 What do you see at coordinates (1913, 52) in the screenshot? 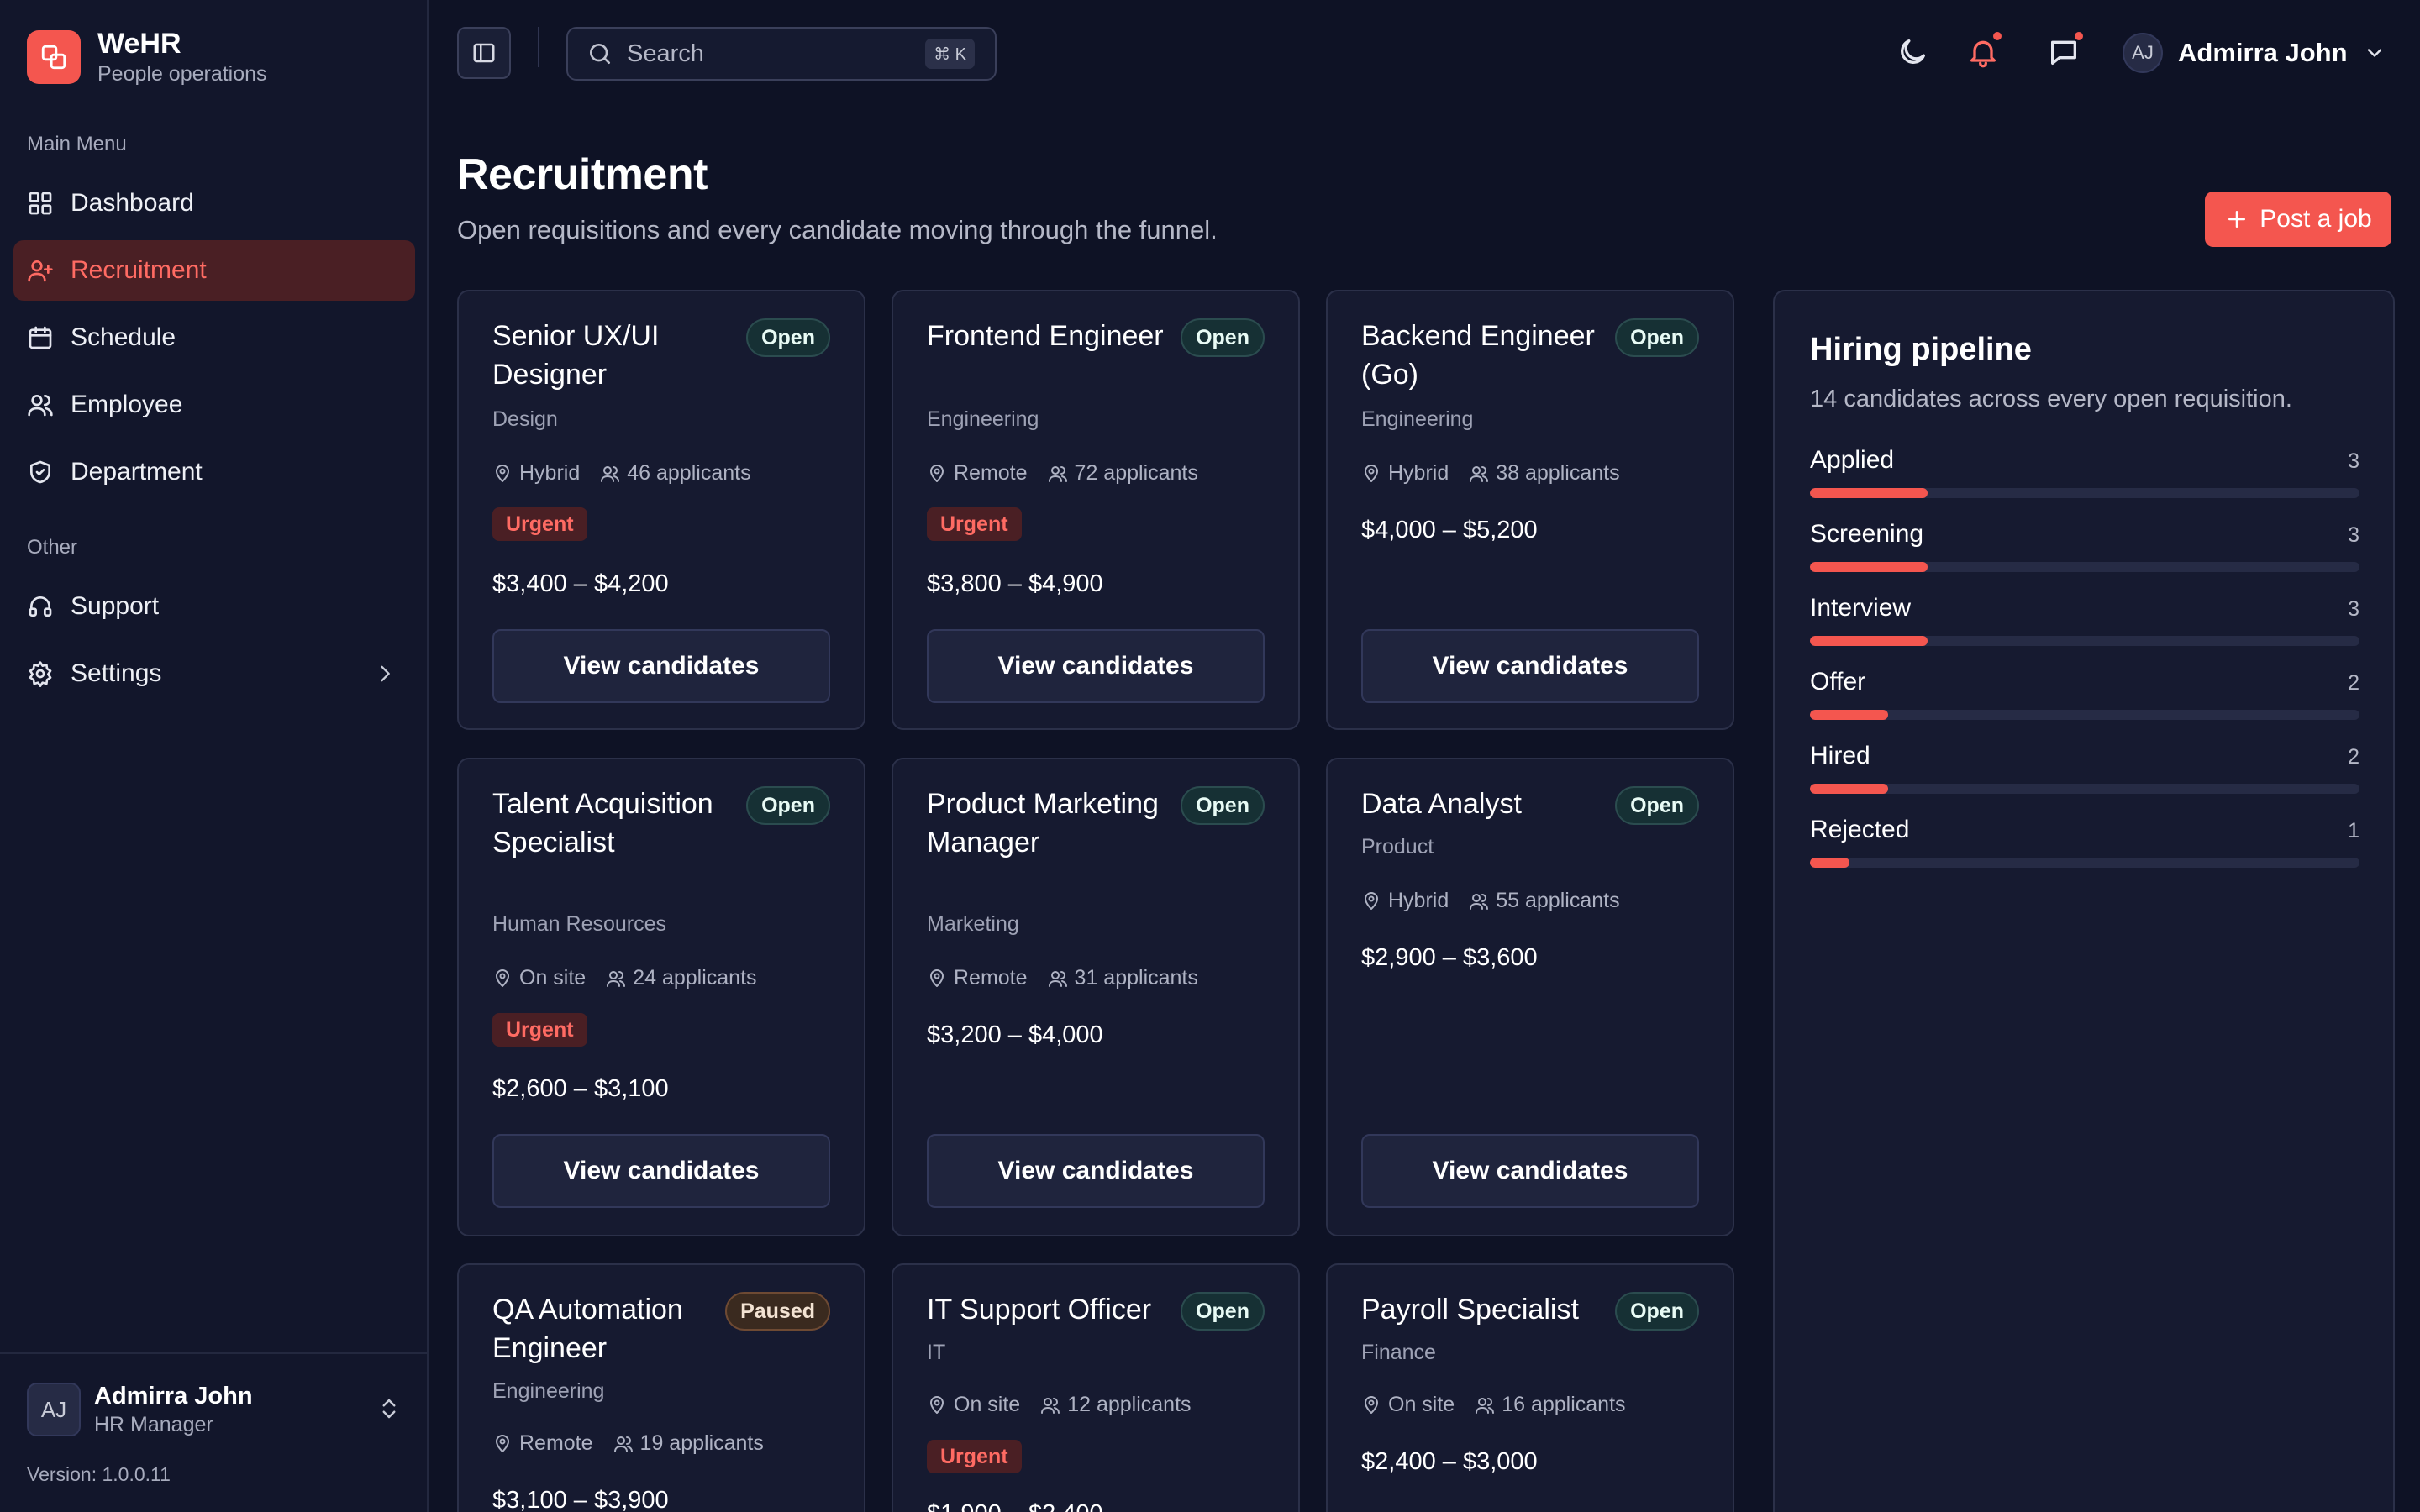
I see `moon-icon` at bounding box center [1913, 52].